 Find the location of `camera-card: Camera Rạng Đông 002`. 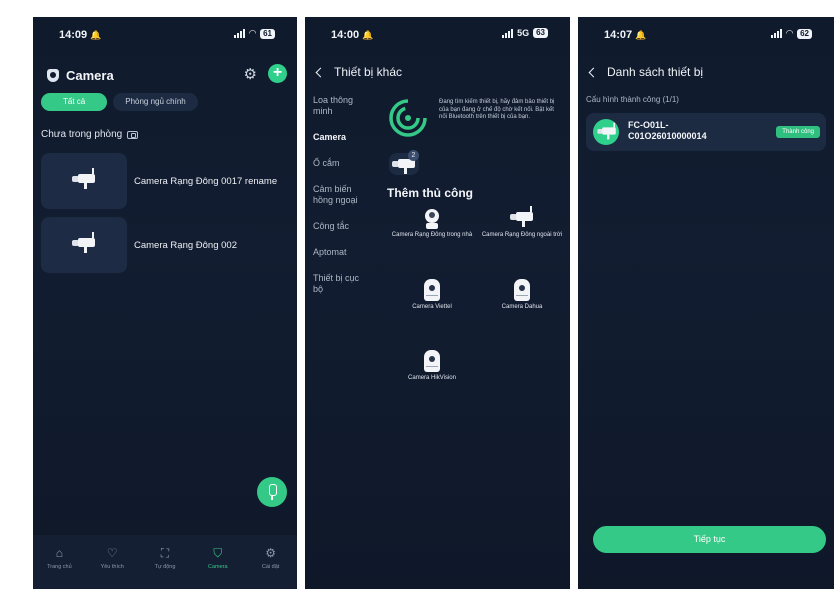

camera-card: Camera Rạng Đông 002 is located at coordinates (167, 245).